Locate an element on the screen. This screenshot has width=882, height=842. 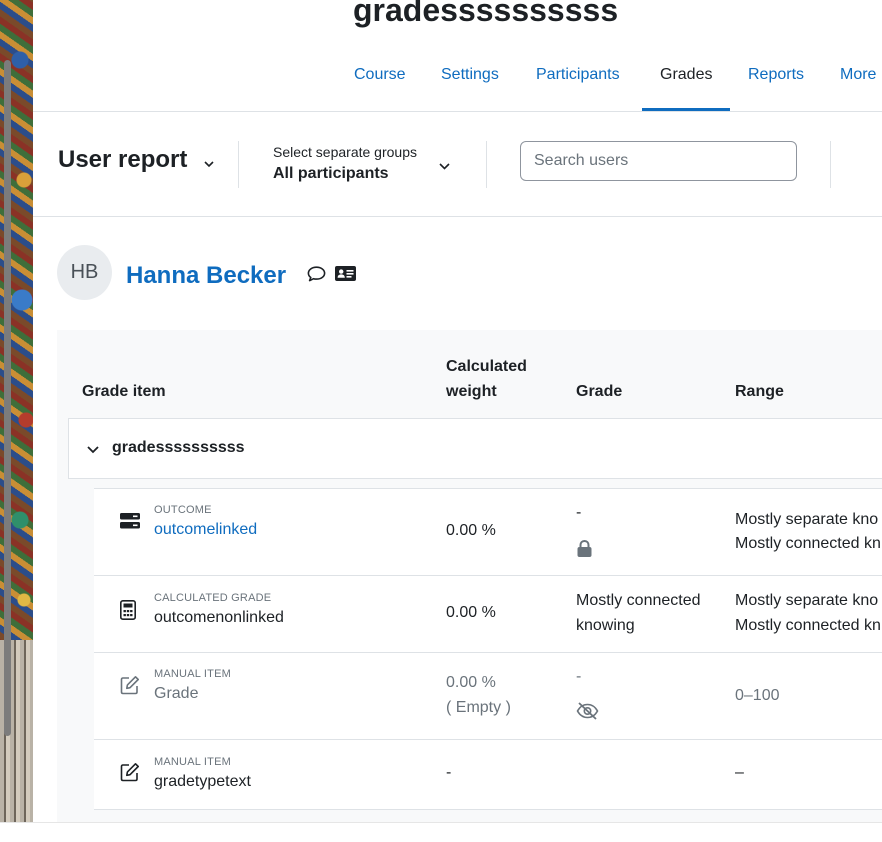
tab-settings: Settings is located at coordinates (470, 75).